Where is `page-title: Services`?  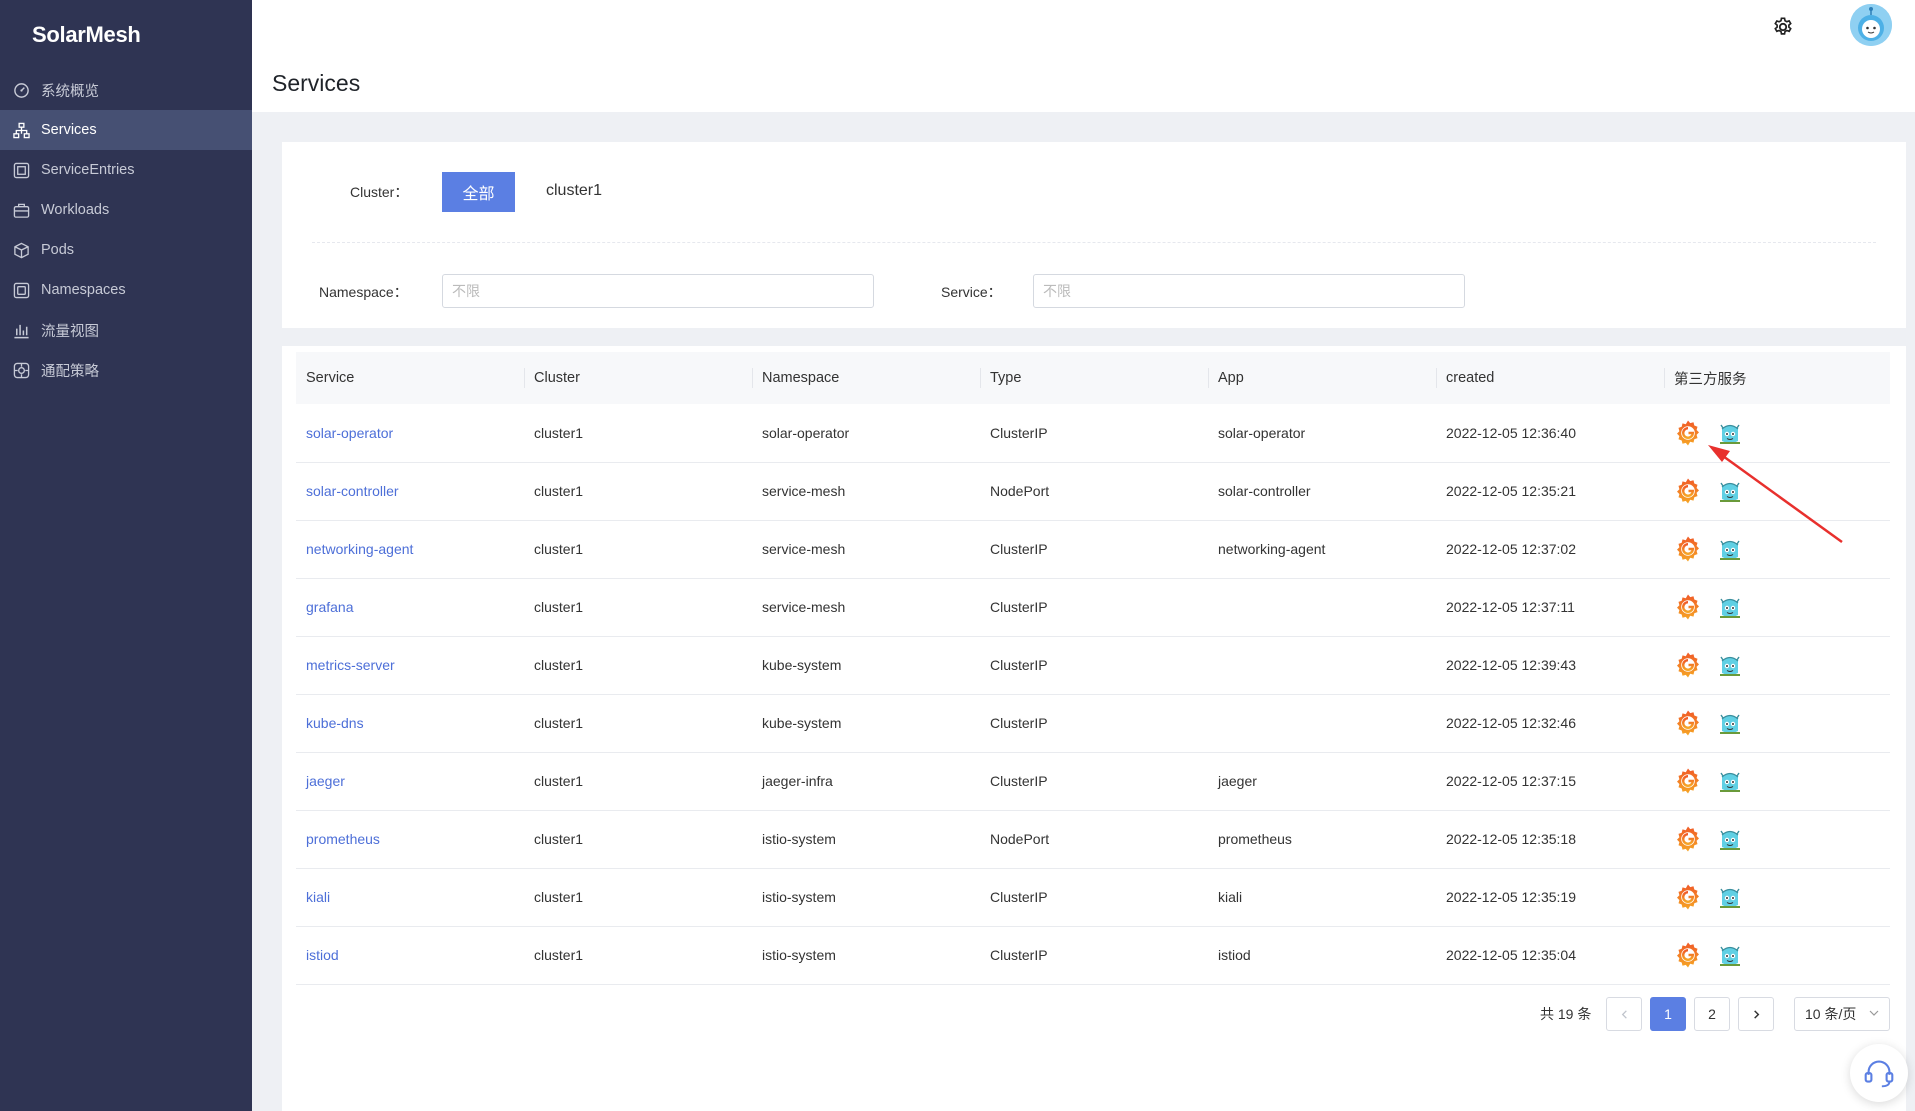
page-title: Services is located at coordinates (316, 83).